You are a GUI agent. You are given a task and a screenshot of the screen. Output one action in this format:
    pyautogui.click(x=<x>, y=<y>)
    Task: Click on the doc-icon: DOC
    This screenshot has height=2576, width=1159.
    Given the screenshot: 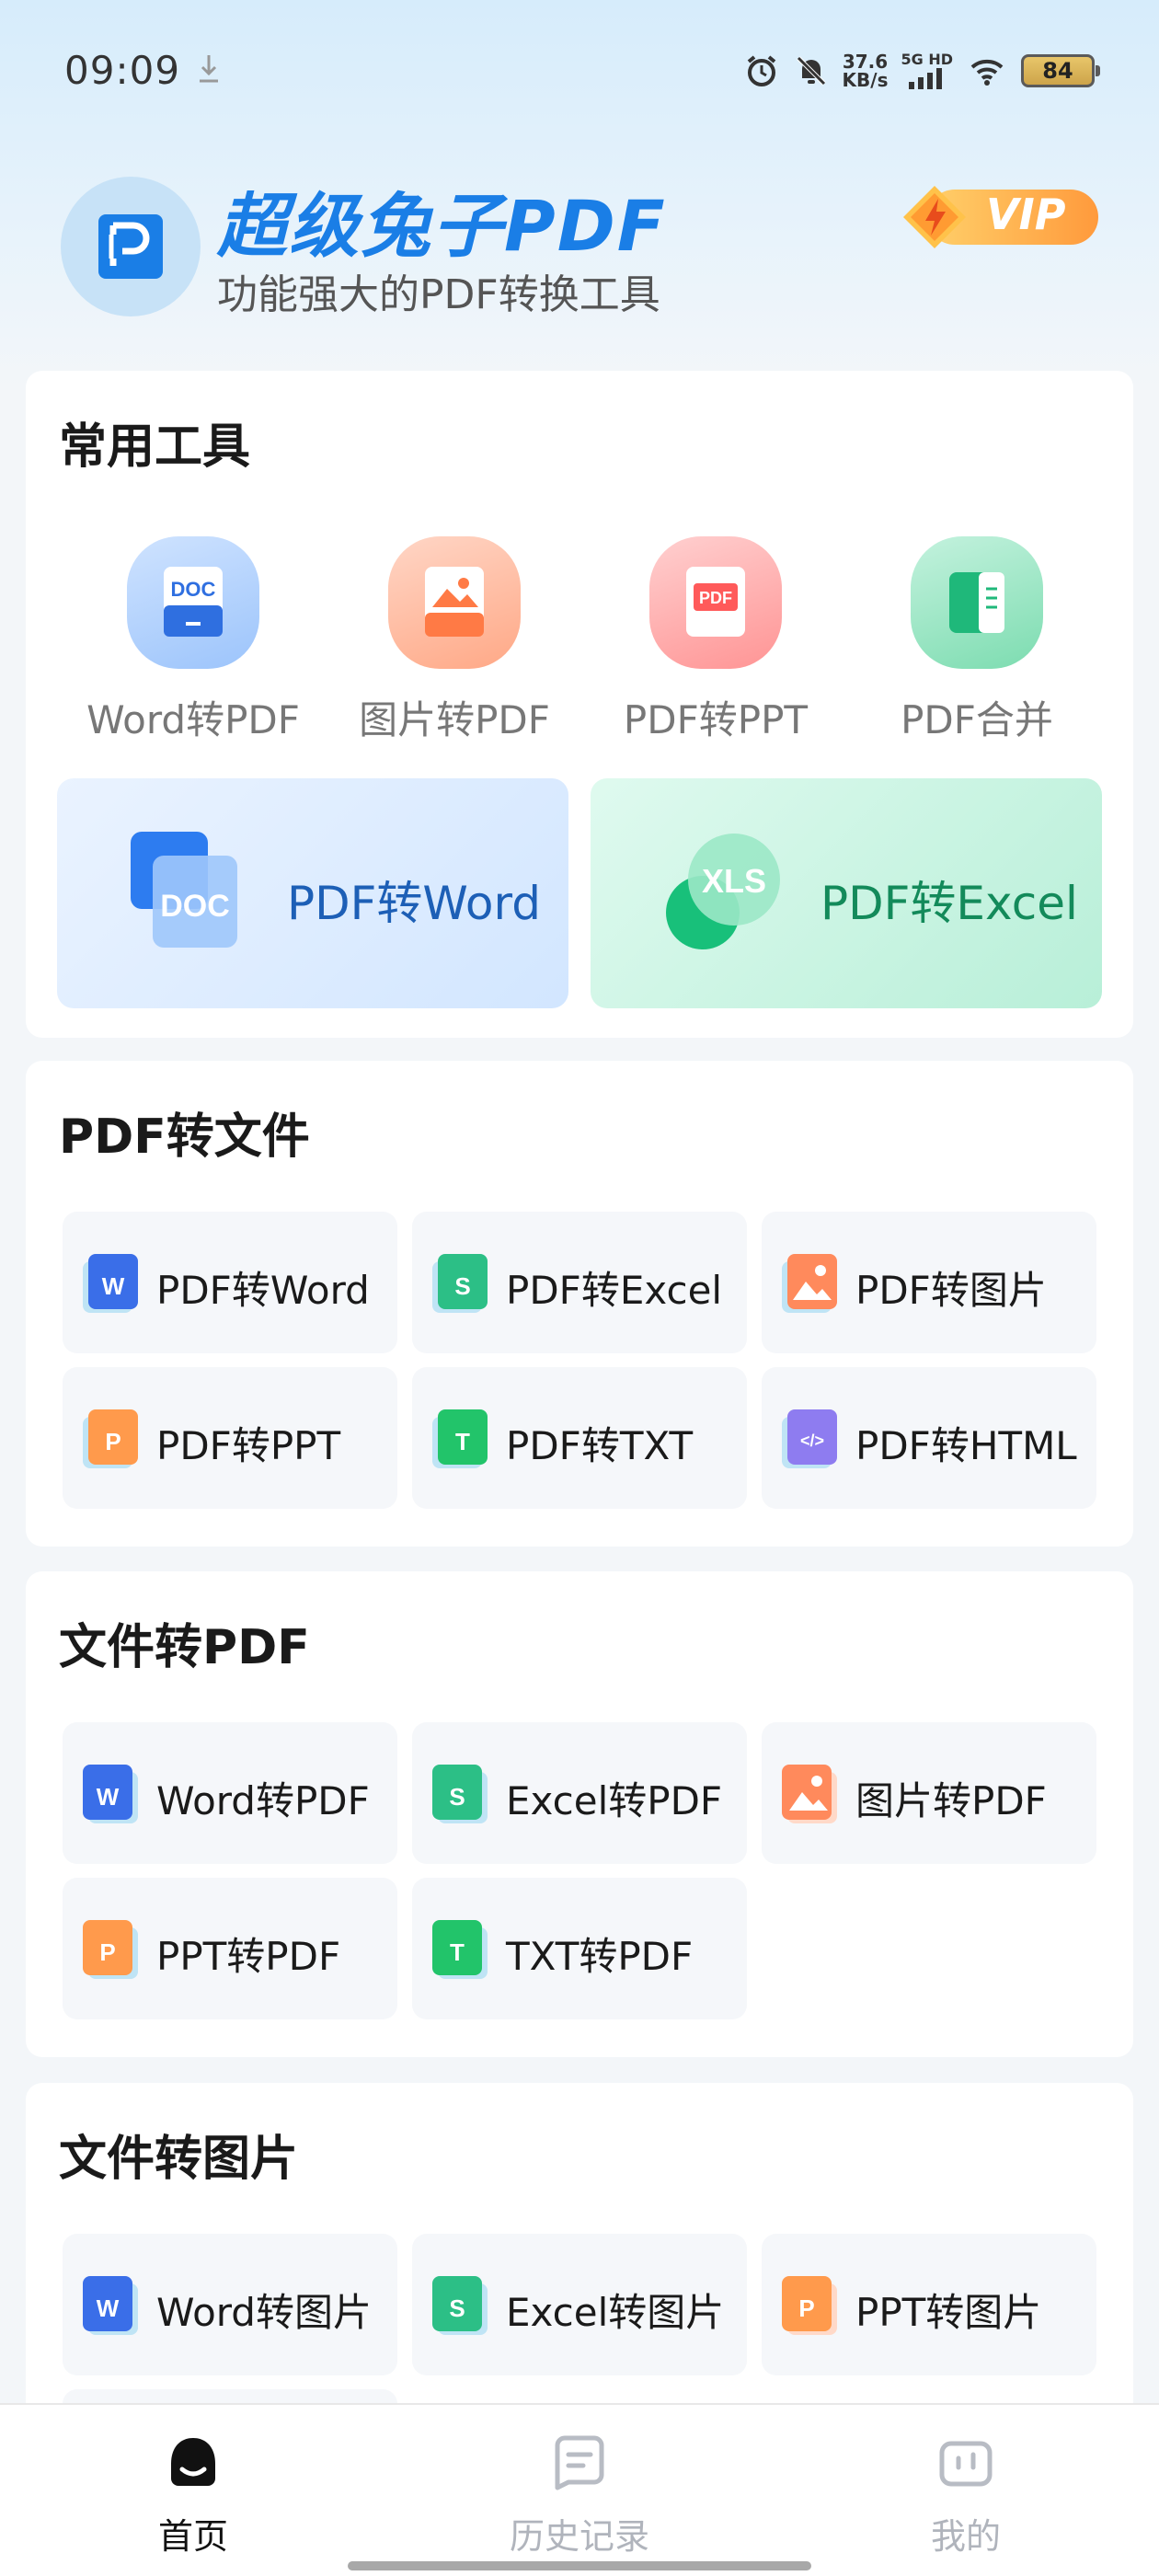 What is the action you would take?
    pyautogui.click(x=193, y=602)
    